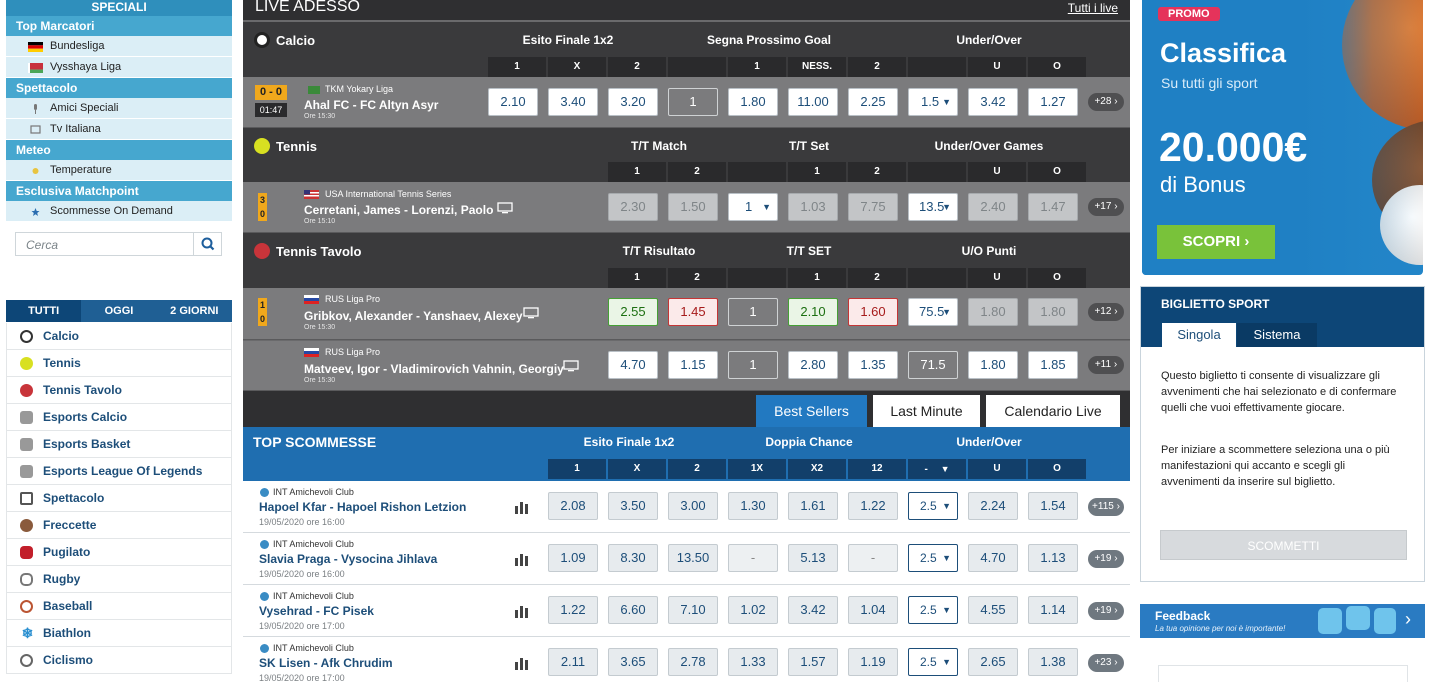 The image size is (1429, 682). I want to click on match-teams: Slavia Praga - Vysocina Jihlava, so click(348, 559).